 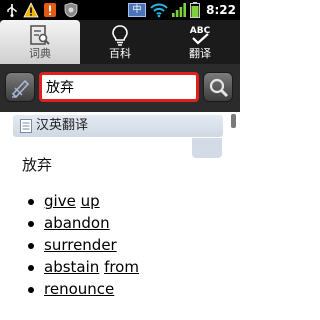 I want to click on word-link: from, so click(x=121, y=267).